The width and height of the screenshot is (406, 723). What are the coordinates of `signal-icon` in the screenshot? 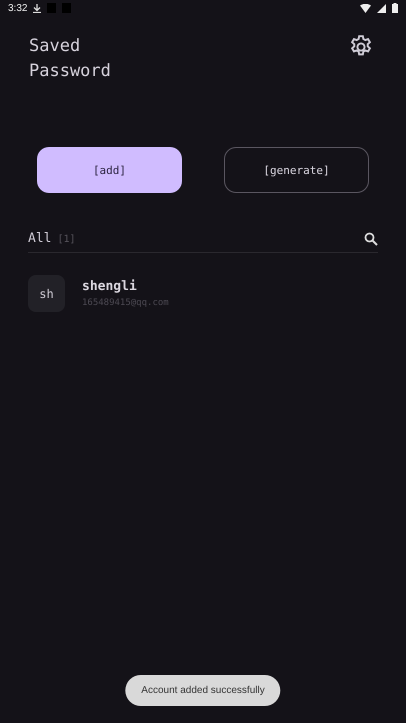 It's located at (381, 8).